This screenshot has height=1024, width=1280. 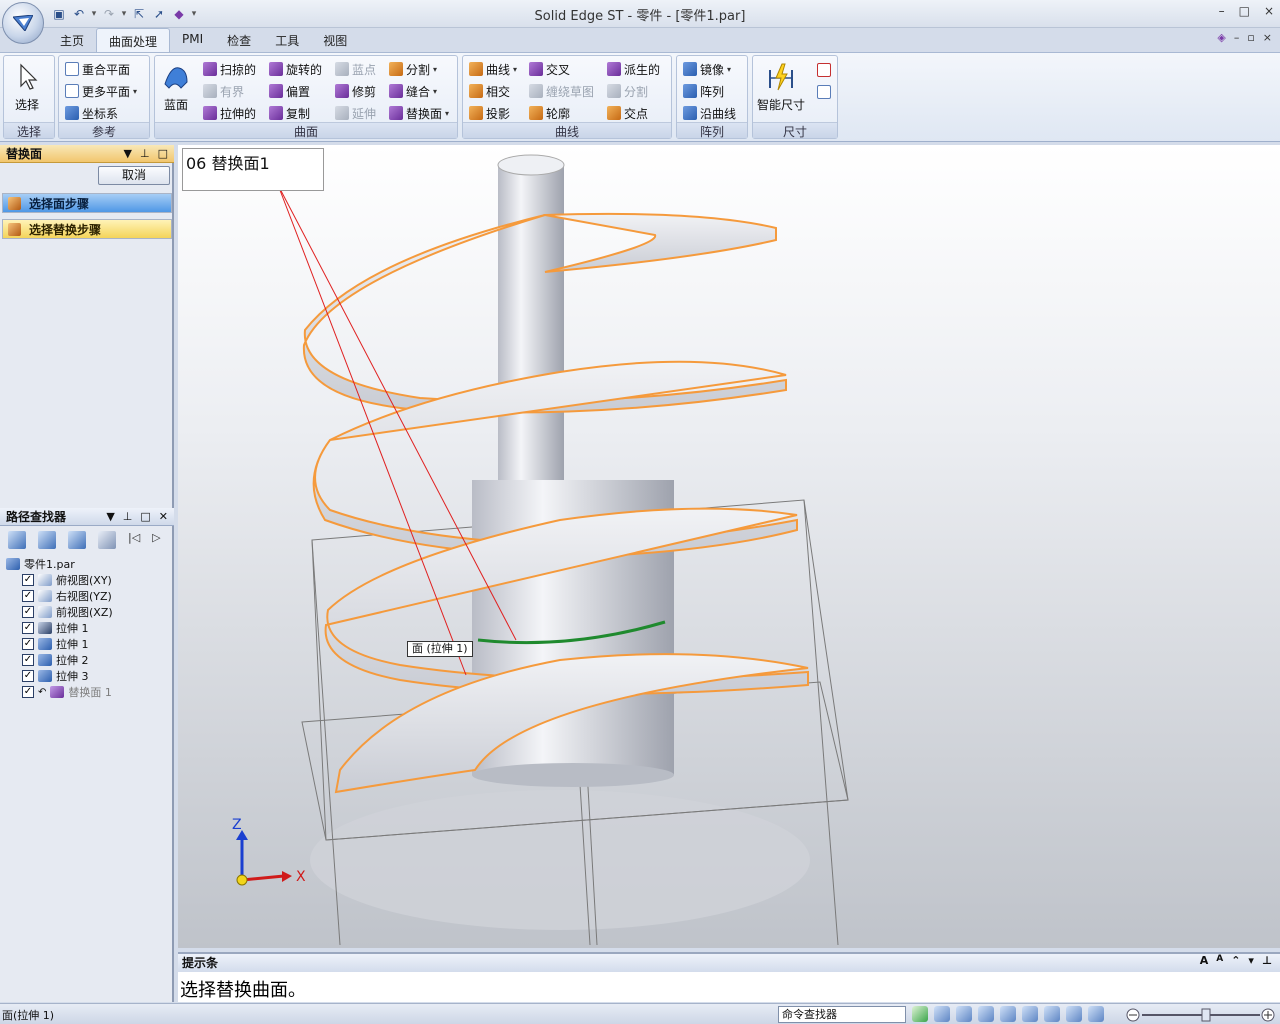 I want to click on tab-home: 主页, so click(x=72, y=40).